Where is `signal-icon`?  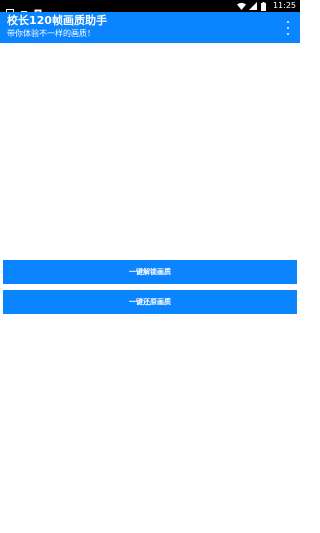 signal-icon is located at coordinates (252, 6).